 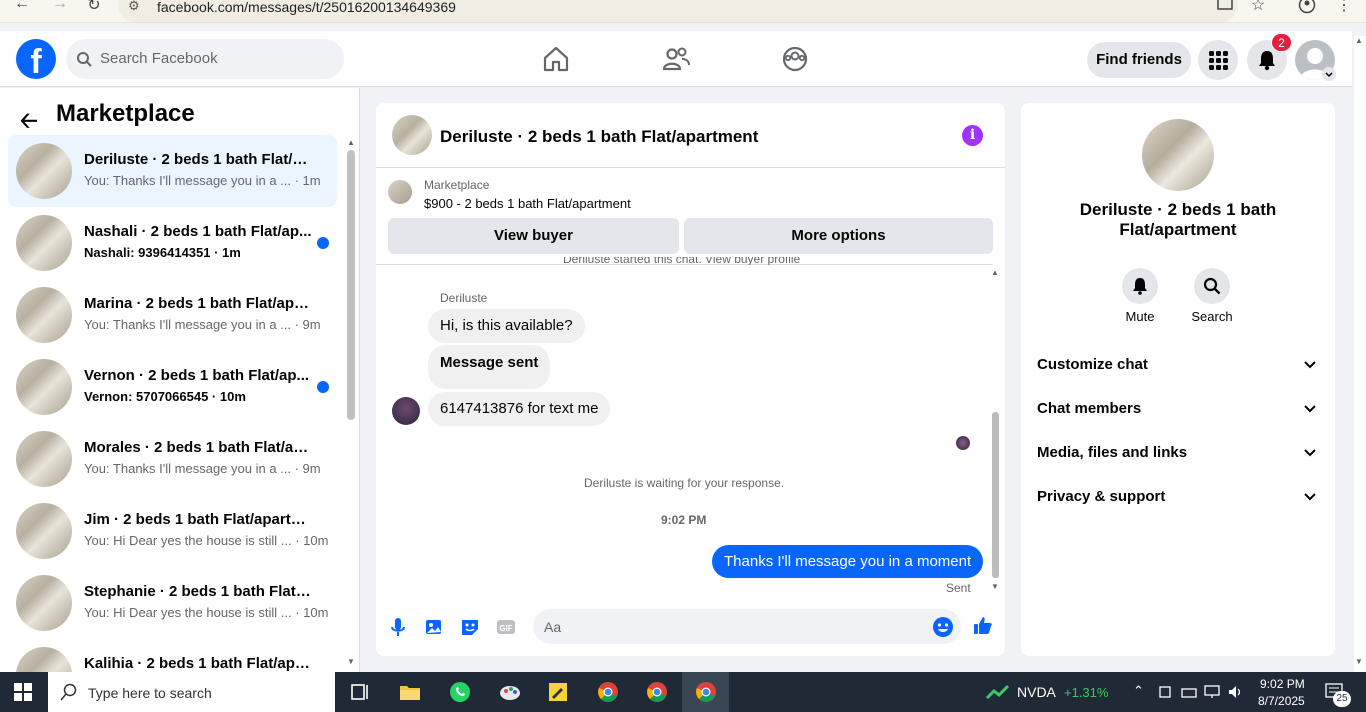 I want to click on gif-icon: GIF, so click(x=506, y=627).